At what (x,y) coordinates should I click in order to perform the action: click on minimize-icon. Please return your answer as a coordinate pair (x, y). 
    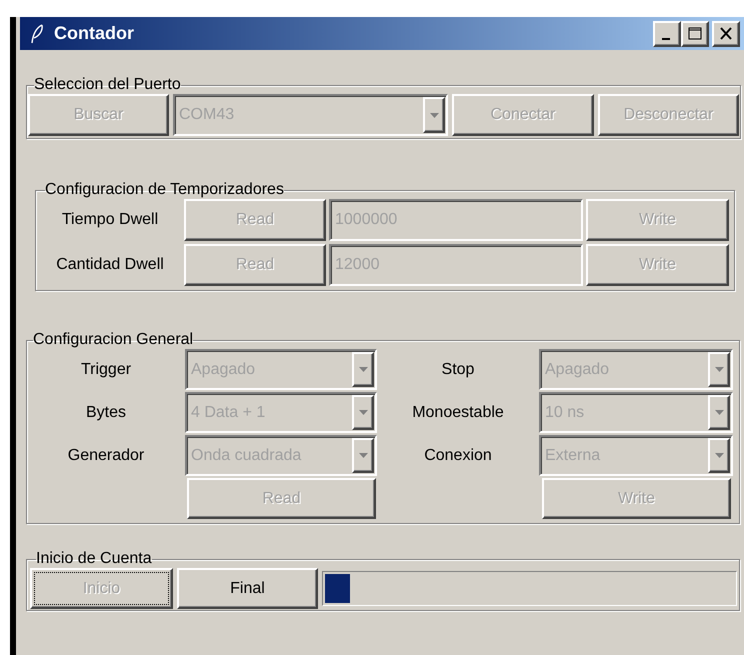
    Looking at the image, I should click on (667, 33).